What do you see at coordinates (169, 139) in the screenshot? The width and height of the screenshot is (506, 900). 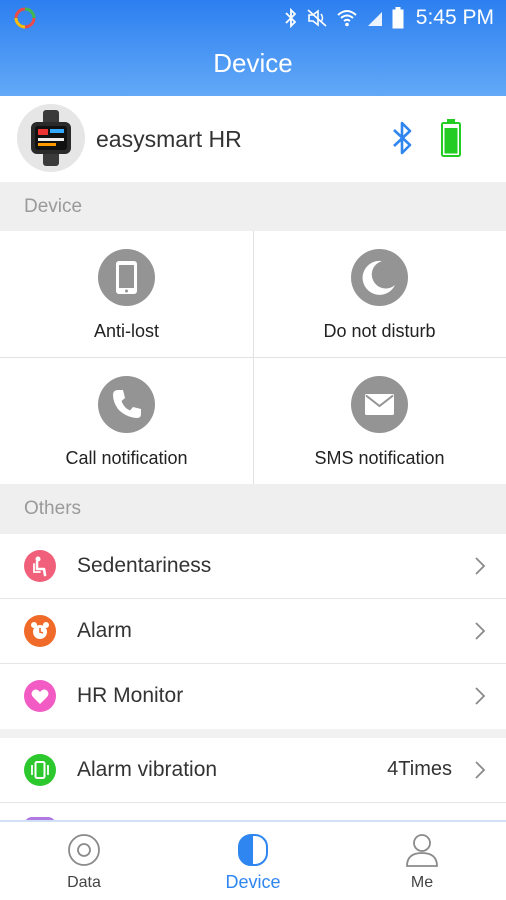 I see `device-name: easysmart HR` at bounding box center [169, 139].